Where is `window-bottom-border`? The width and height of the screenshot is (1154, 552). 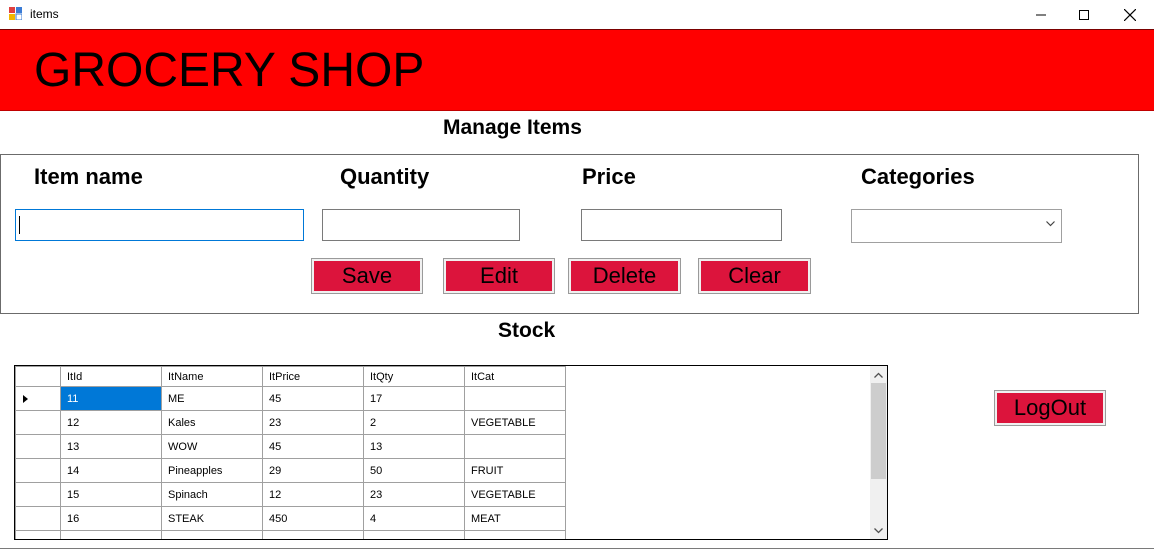 window-bottom-border is located at coordinates (577, 548).